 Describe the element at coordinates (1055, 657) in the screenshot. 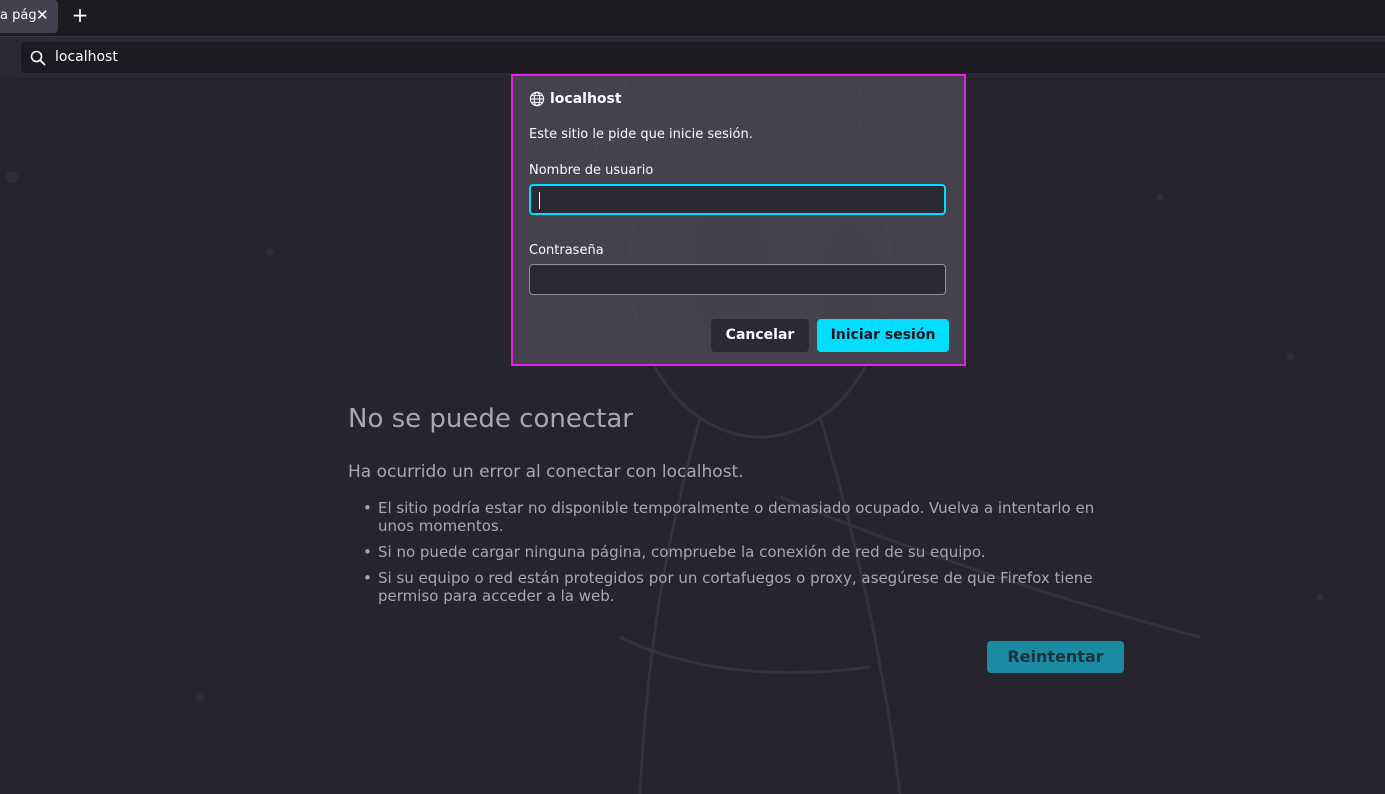

I see `retry-button: Reintentar` at that location.